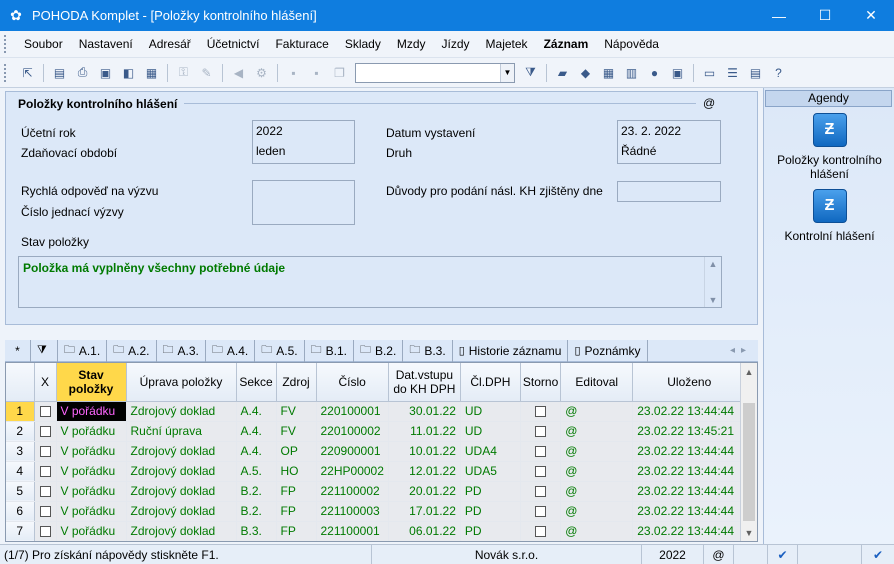 Image resolution: width=894 pixels, height=564 pixels. Describe the element at coordinates (105, 72) in the screenshot. I see `print-preview-icon: ▣` at that location.